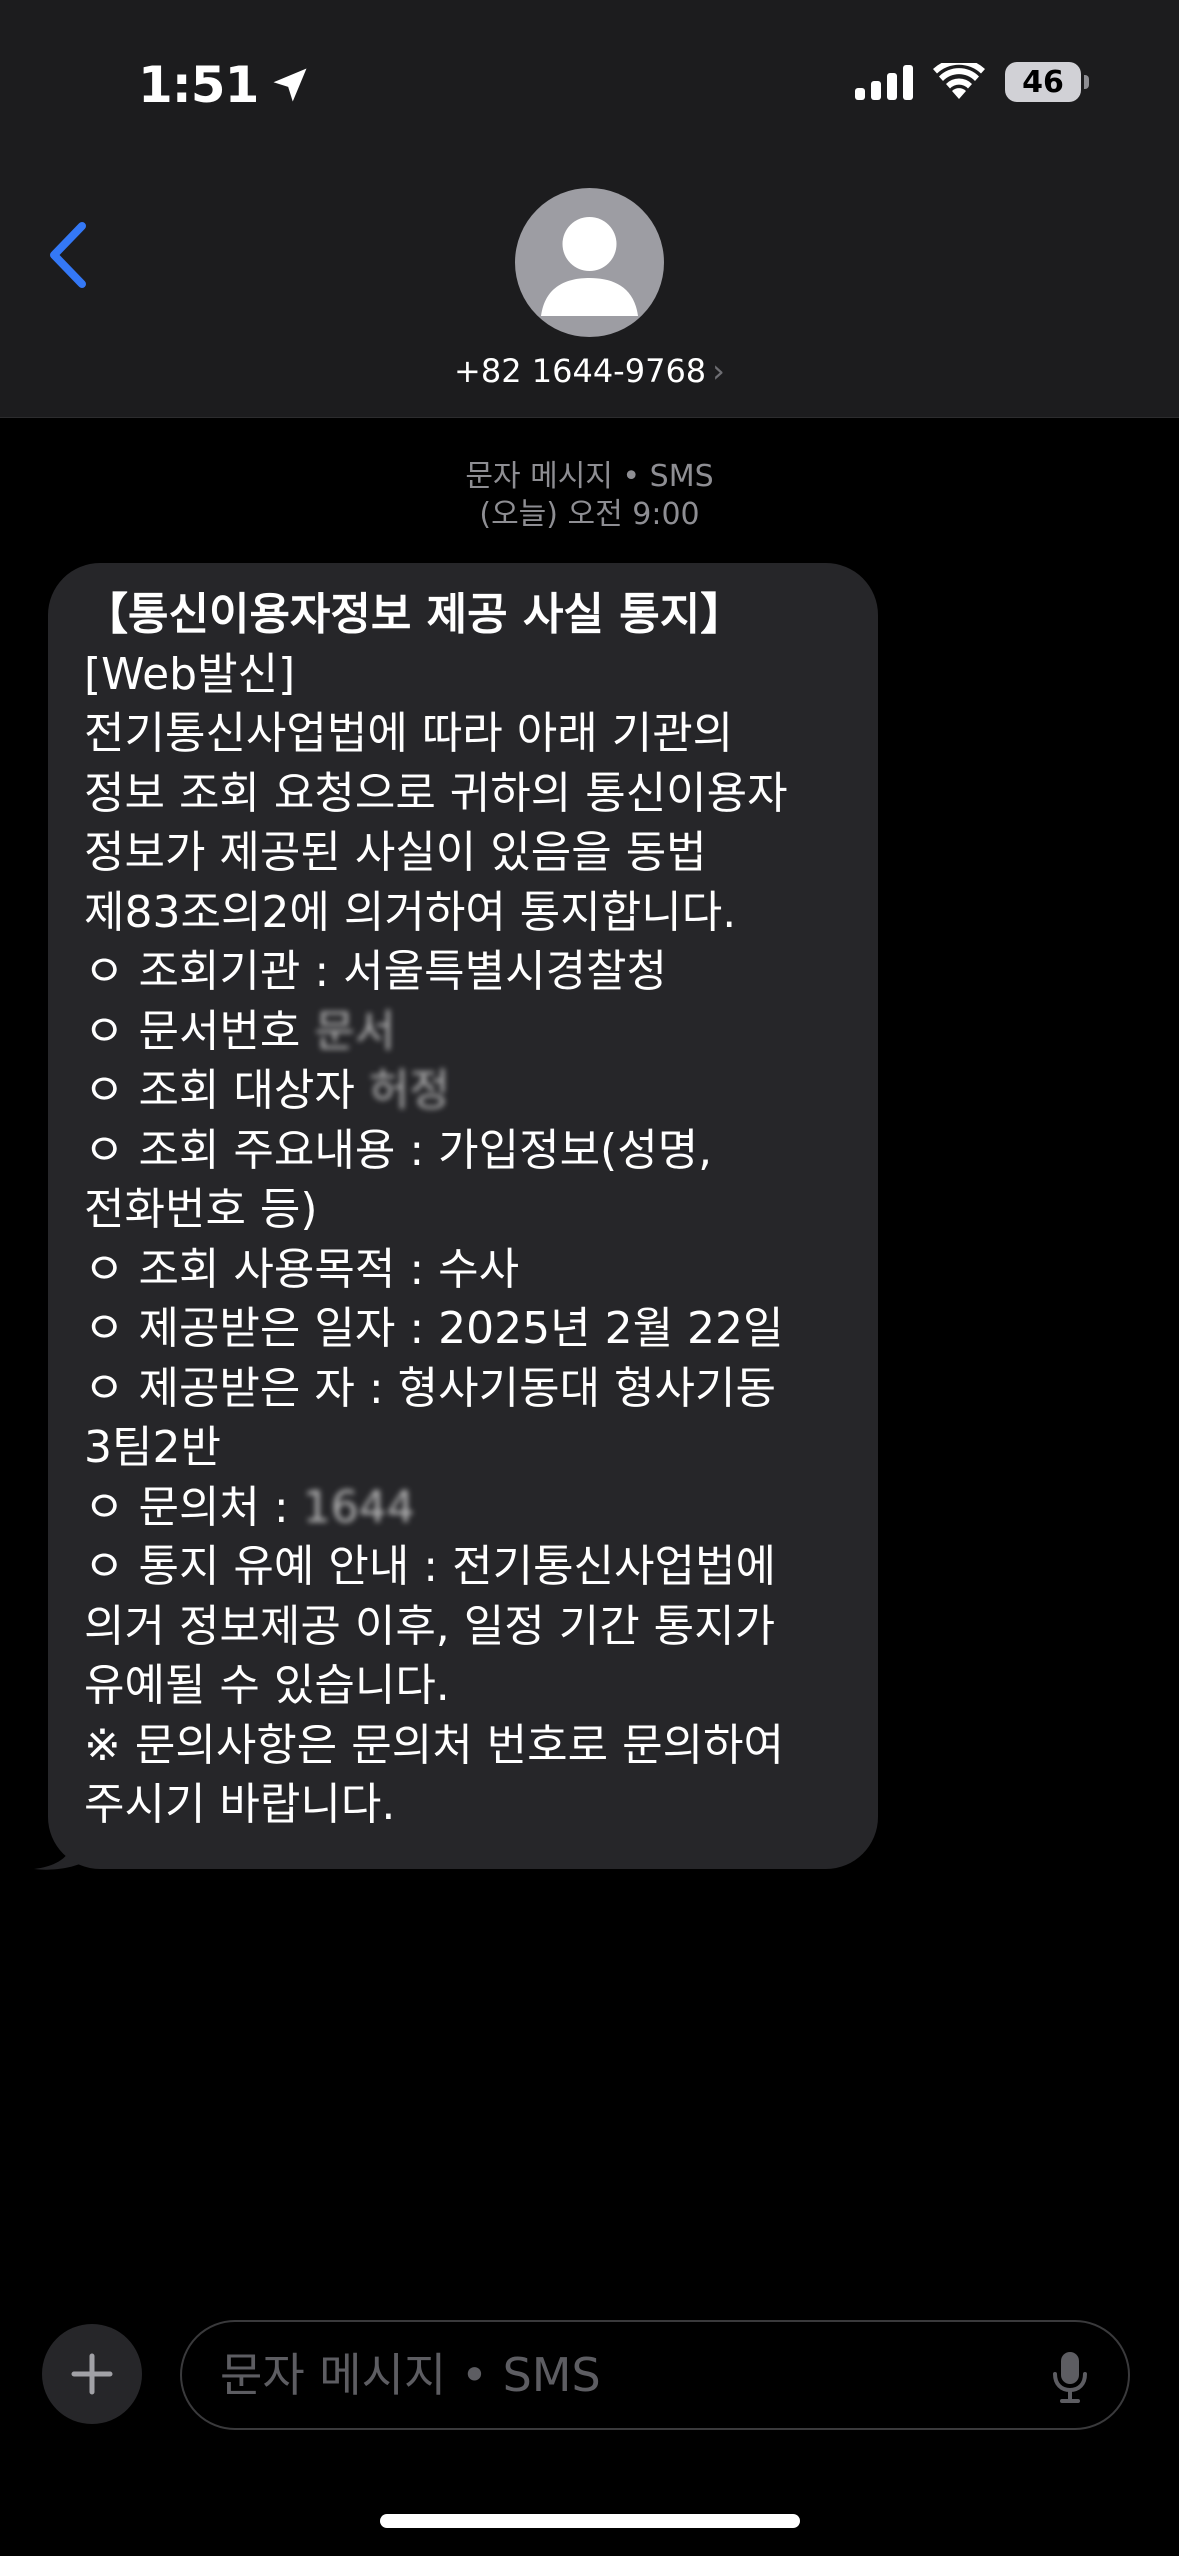  Describe the element at coordinates (302, 1269) in the screenshot. I see `message-line: ㅇ 조회 사용목적 : 수사` at that location.